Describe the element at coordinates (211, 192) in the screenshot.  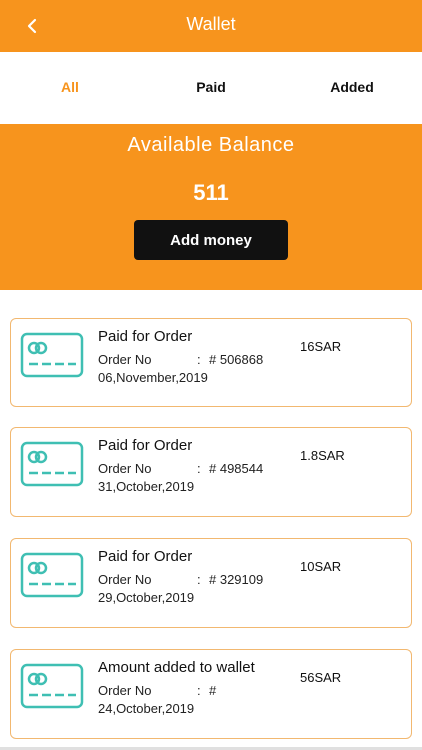
I see `balance-value: 511` at that location.